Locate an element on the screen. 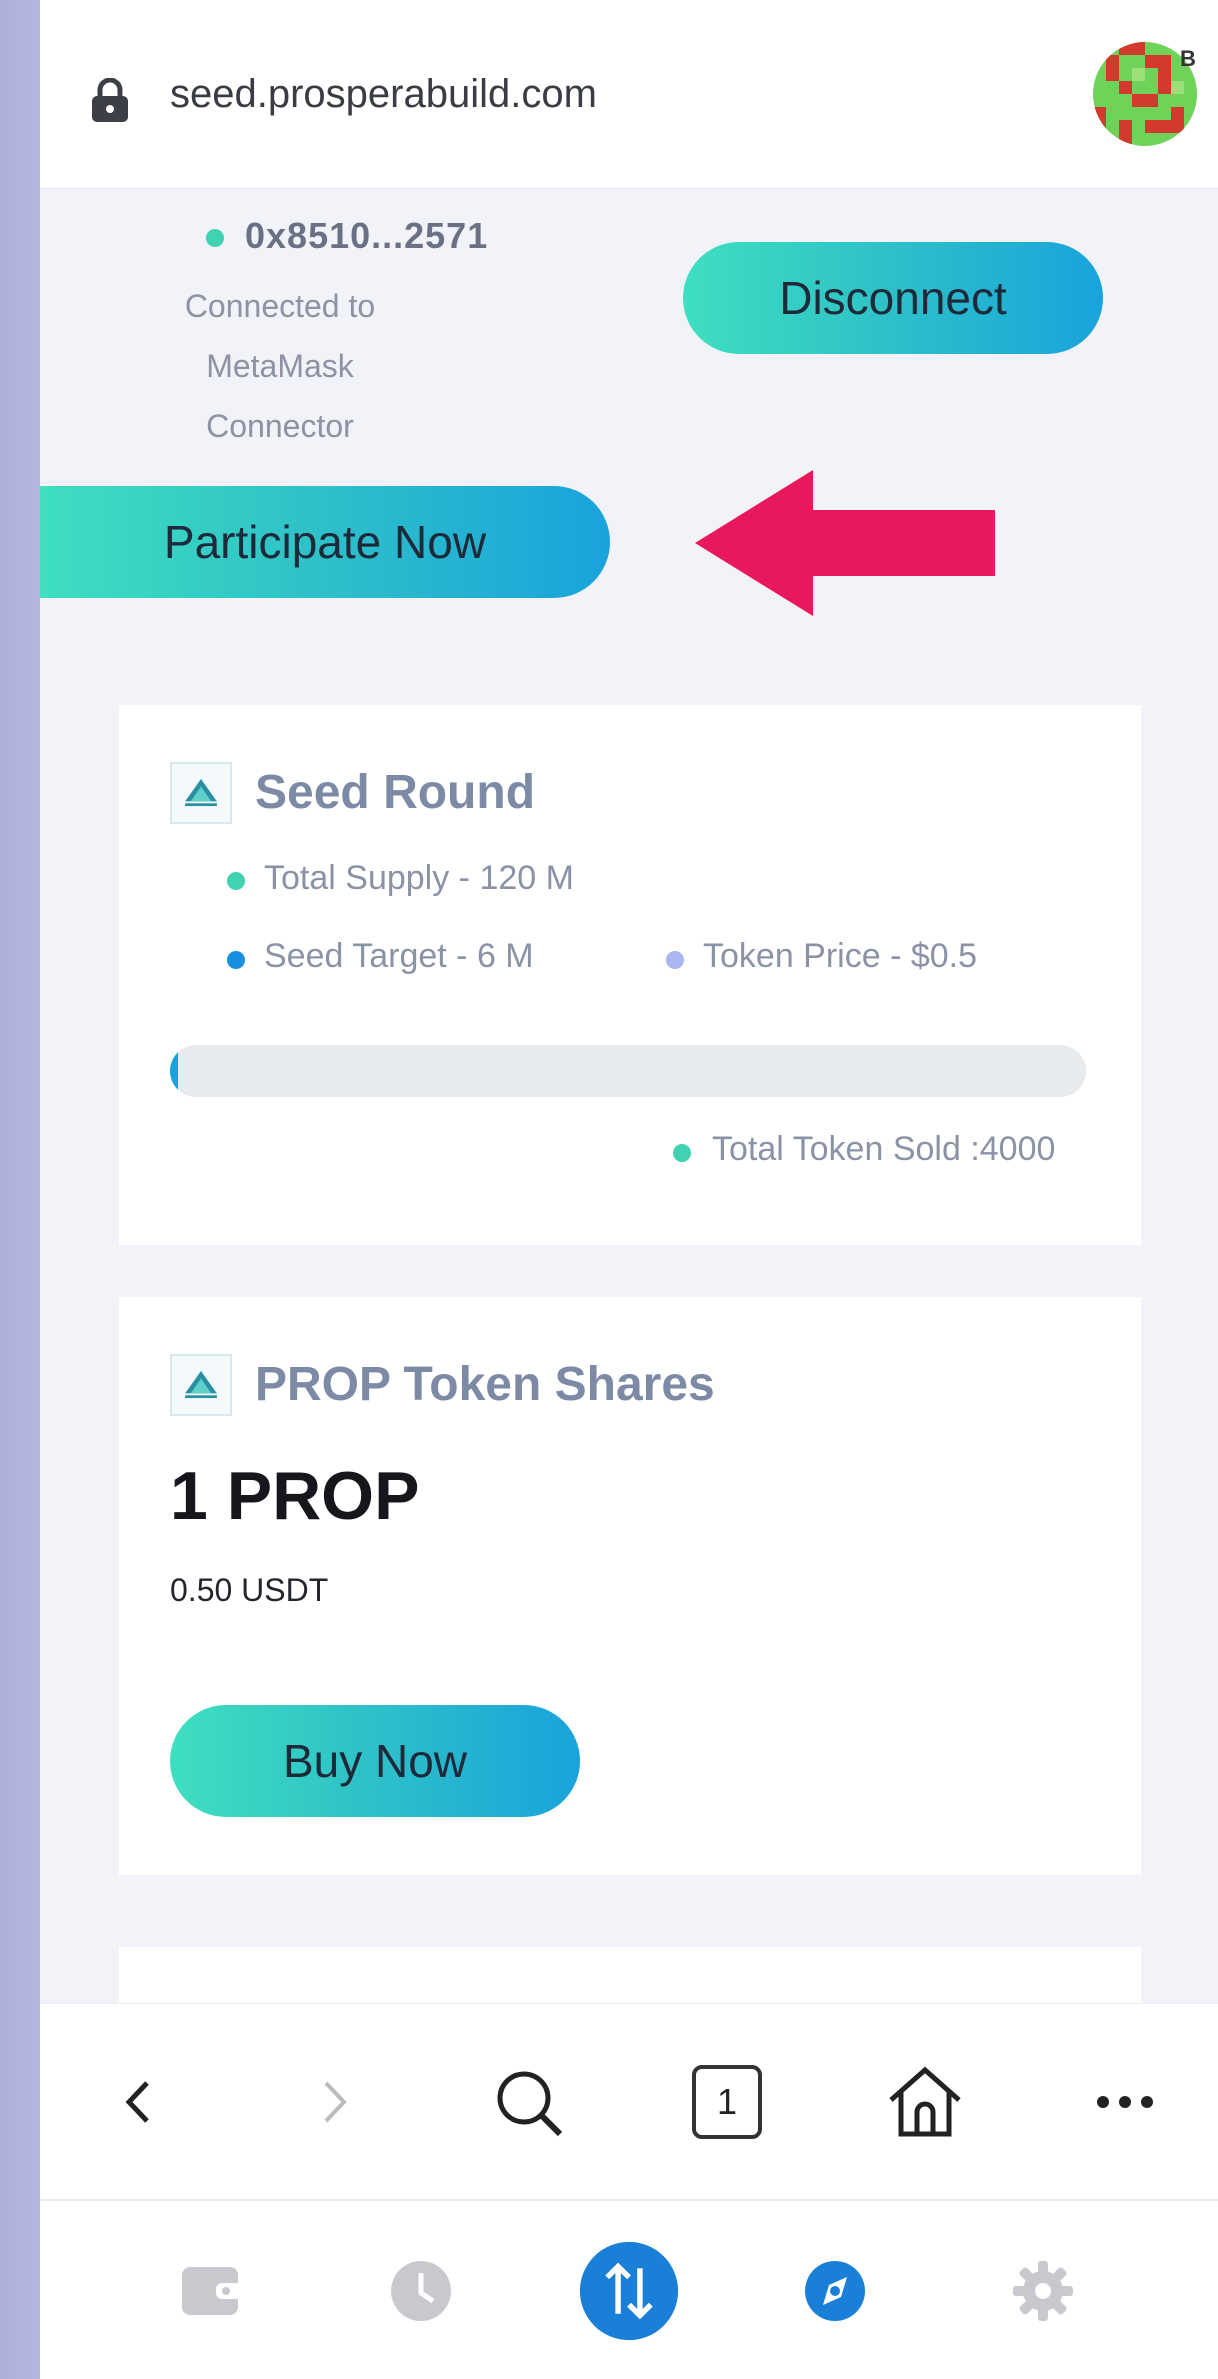  gear-icon is located at coordinates (1043, 2291).